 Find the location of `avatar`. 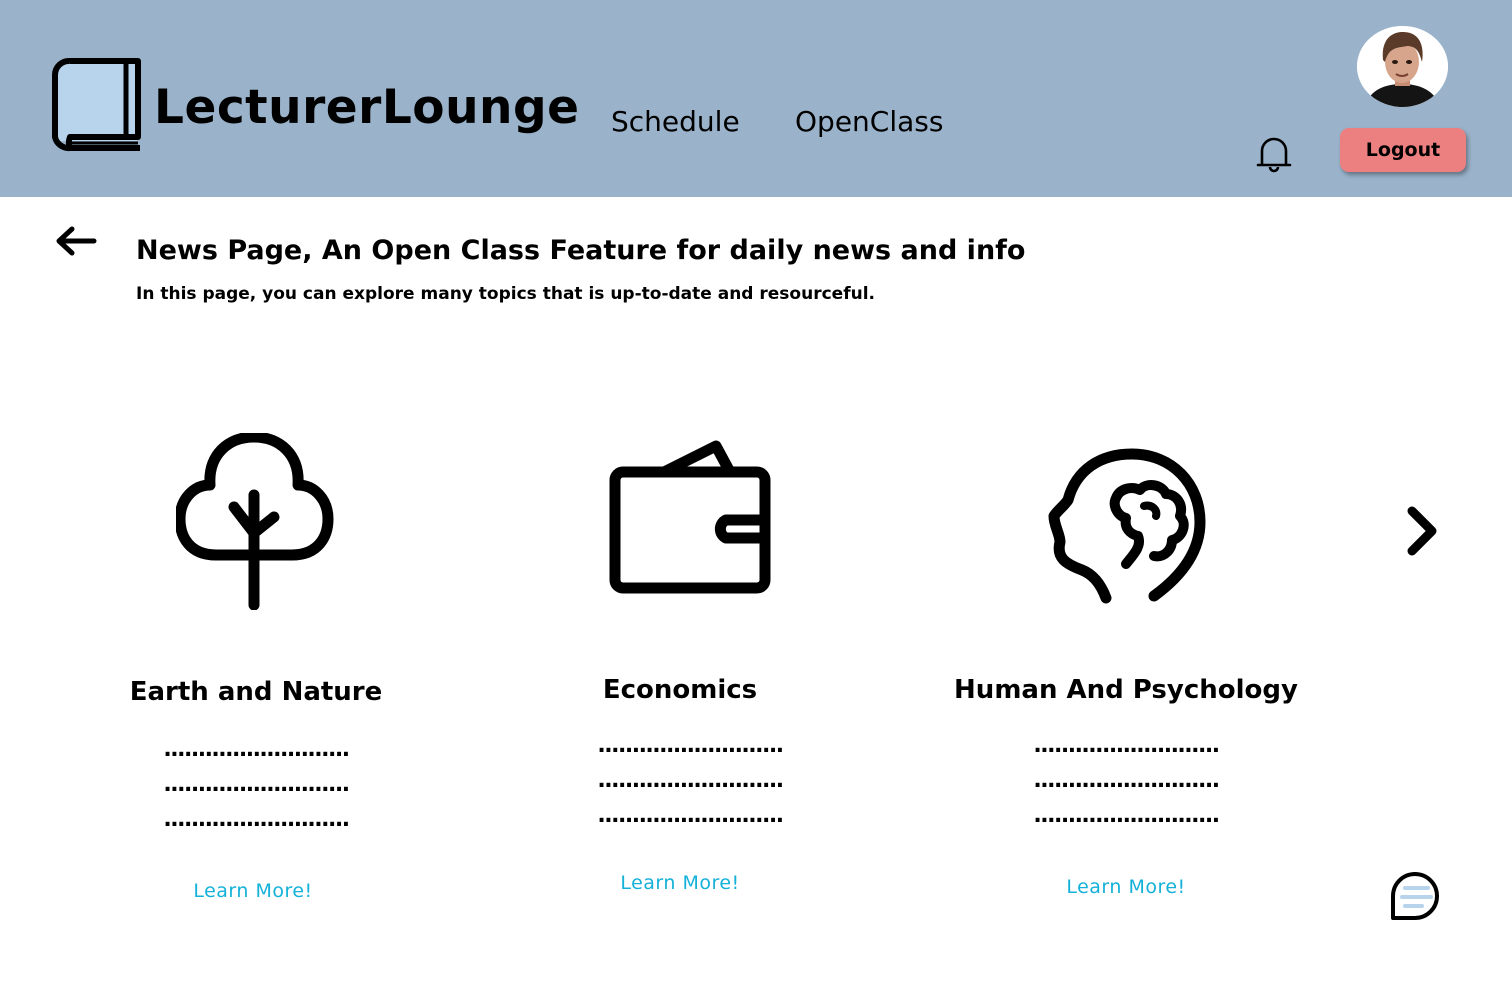

avatar is located at coordinates (1402, 66).